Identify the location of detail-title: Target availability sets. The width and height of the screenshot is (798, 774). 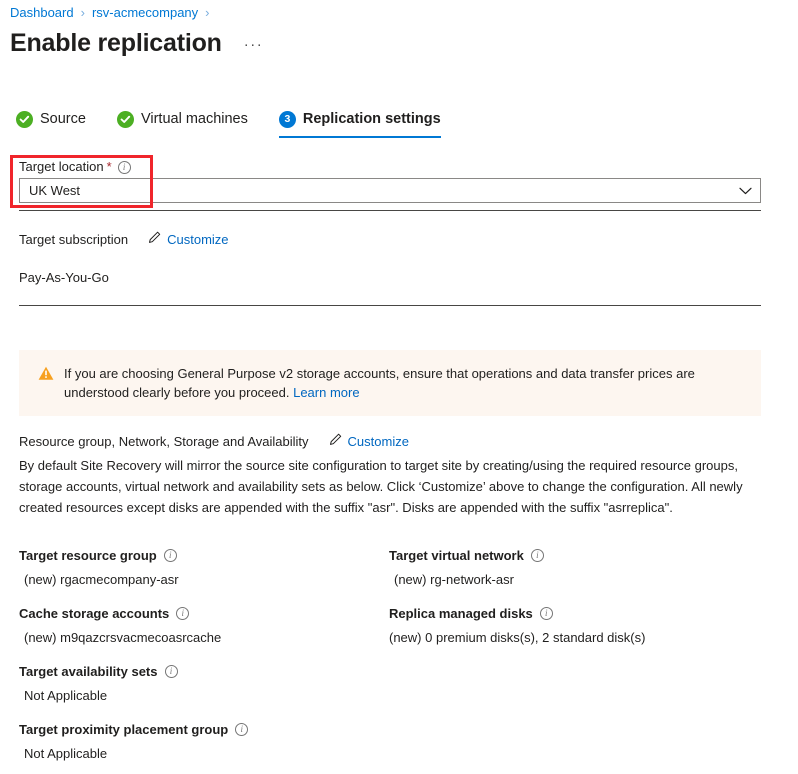
(88, 671).